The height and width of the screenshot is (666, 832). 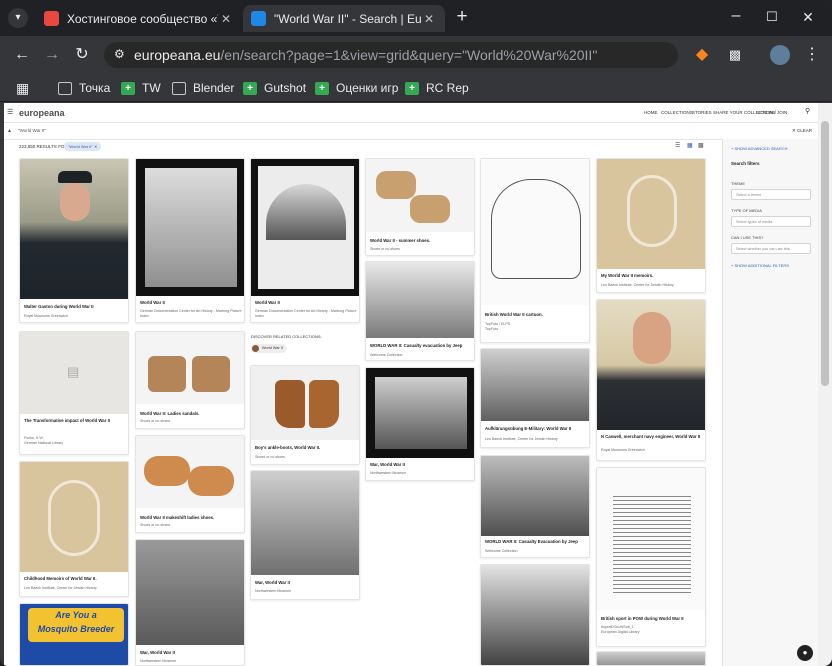 I want to click on query-chip-label: "World War II", so click(x=80, y=146).